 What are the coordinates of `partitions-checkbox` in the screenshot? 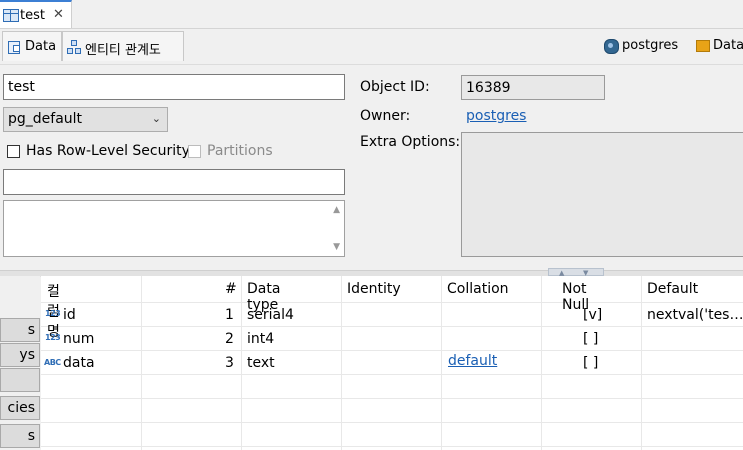 It's located at (194, 151).